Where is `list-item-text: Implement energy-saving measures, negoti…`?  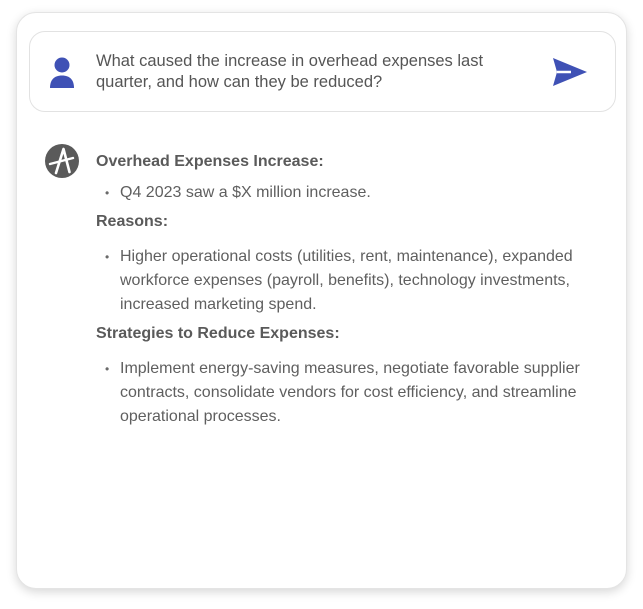
list-item-text: Implement energy-saving measures, negoti… is located at coordinates (350, 392).